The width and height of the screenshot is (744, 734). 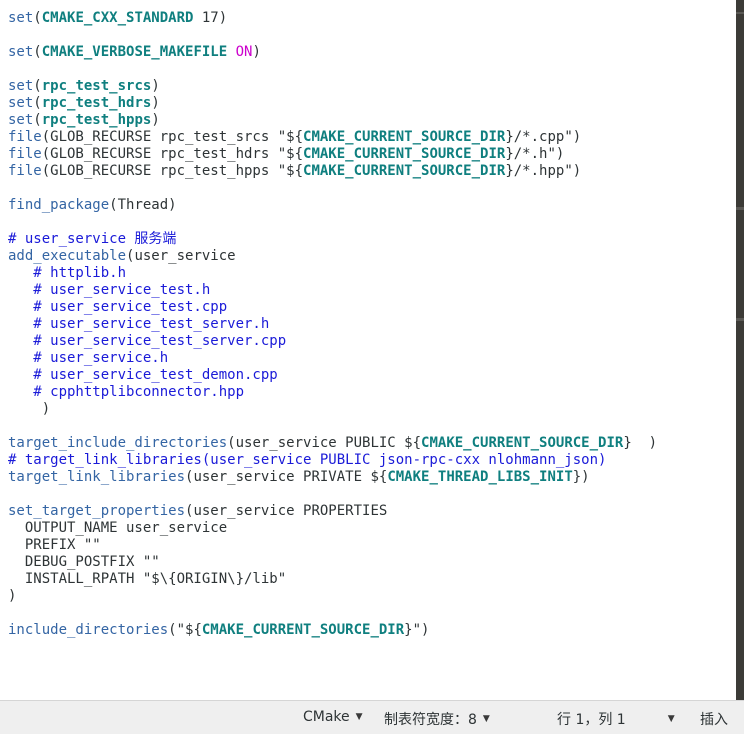 What do you see at coordinates (543, 137) in the screenshot?
I see `code-token: }/*.cpp")` at bounding box center [543, 137].